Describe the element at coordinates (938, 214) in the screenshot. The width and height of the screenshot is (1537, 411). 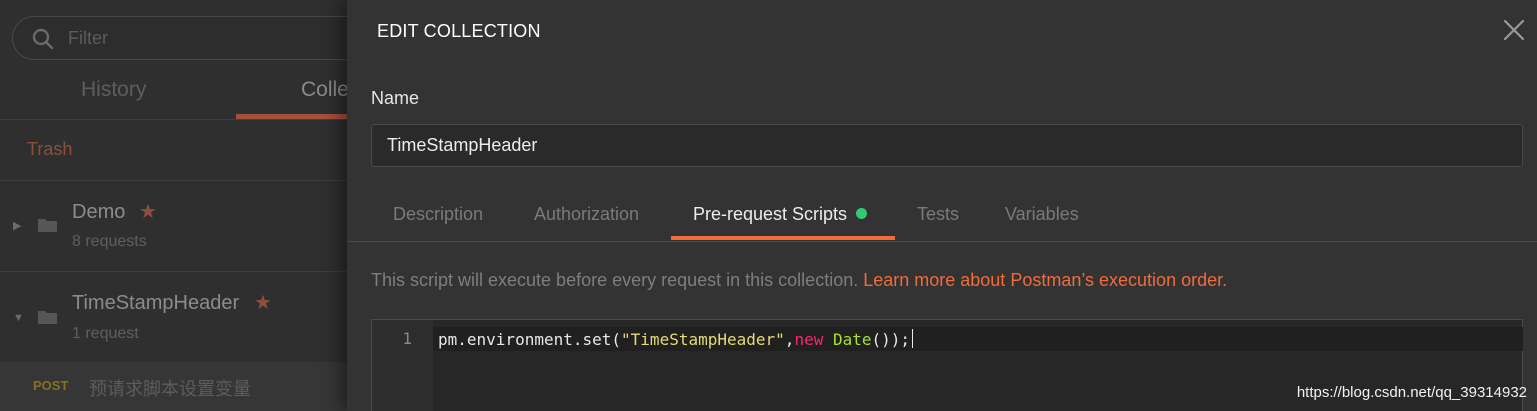
I see `tab-tests: Tests` at that location.